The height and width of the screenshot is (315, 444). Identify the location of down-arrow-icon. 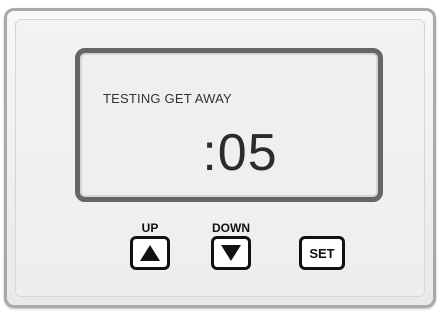
(231, 253).